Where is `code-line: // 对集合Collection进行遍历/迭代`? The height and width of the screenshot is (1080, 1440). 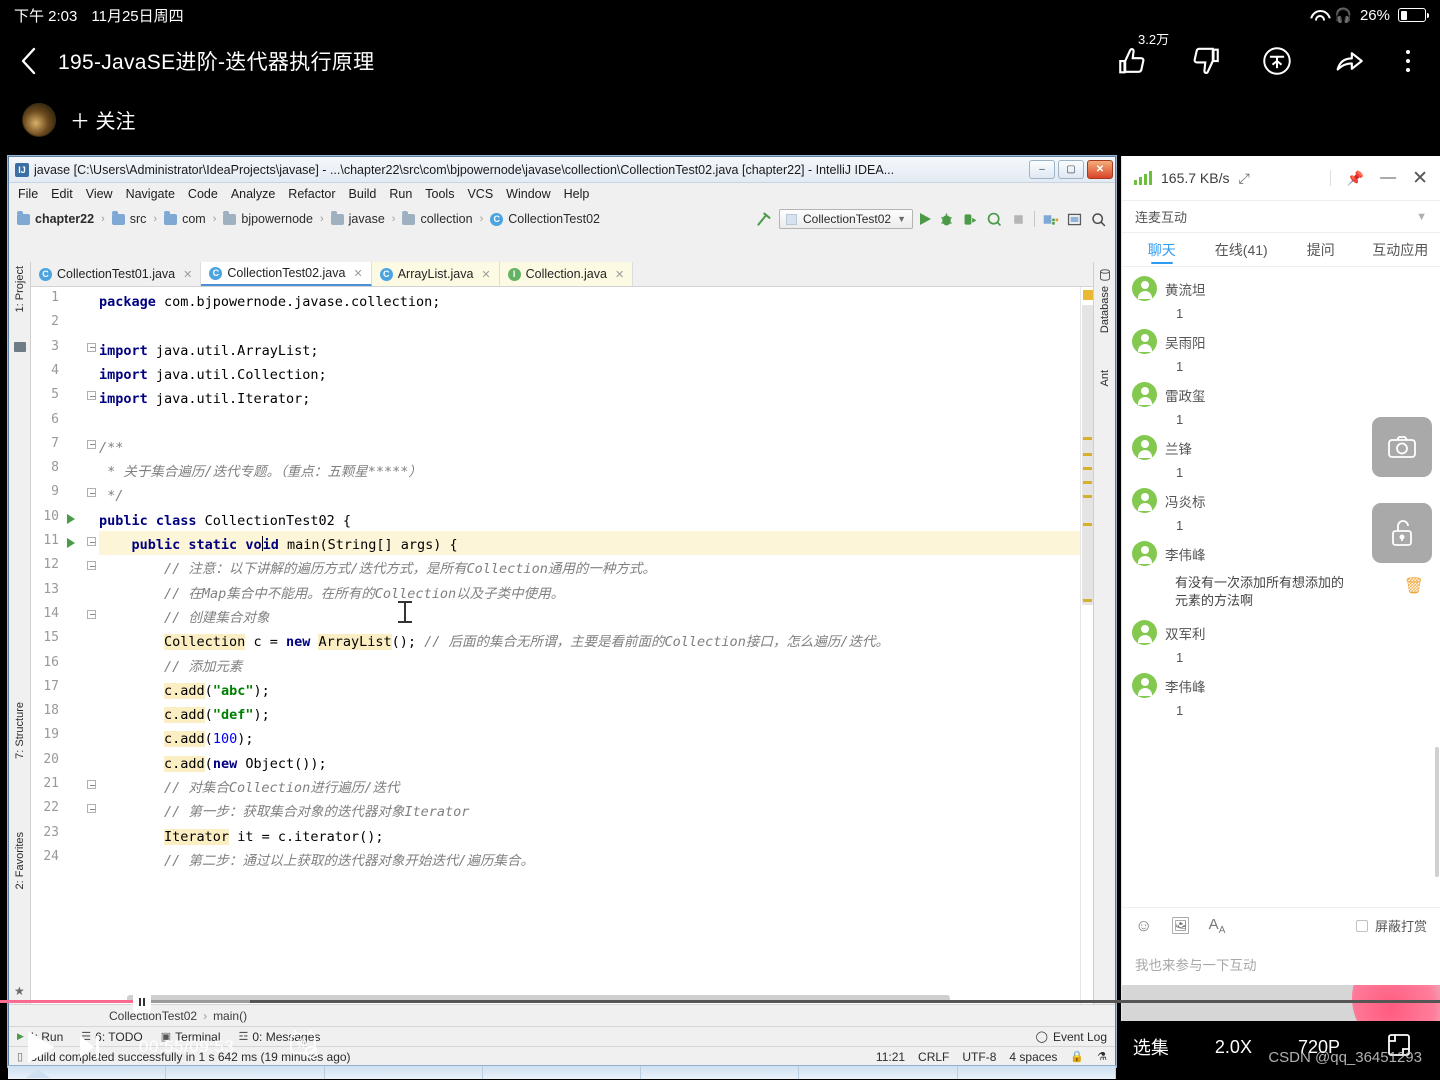
code-line: // 对集合Collection进行遍历/迭代 is located at coordinates (249, 788).